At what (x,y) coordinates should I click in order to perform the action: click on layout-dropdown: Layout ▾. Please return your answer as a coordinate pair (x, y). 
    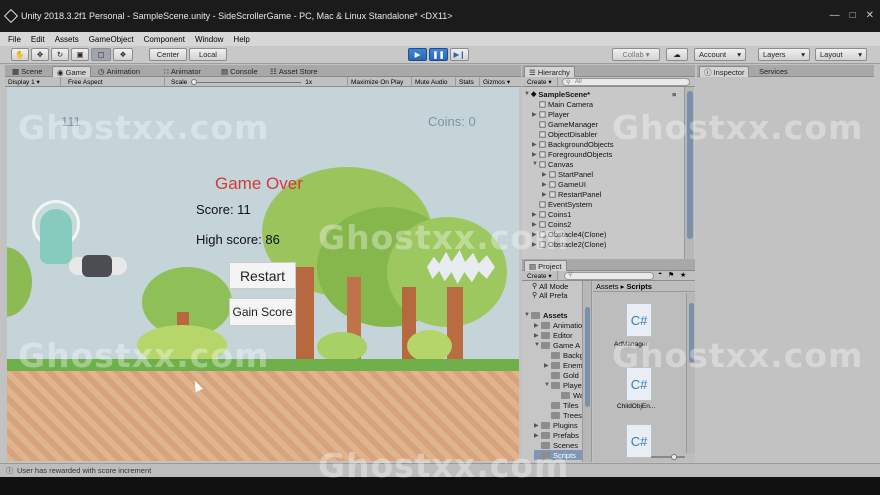
    Looking at the image, I should click on (841, 54).